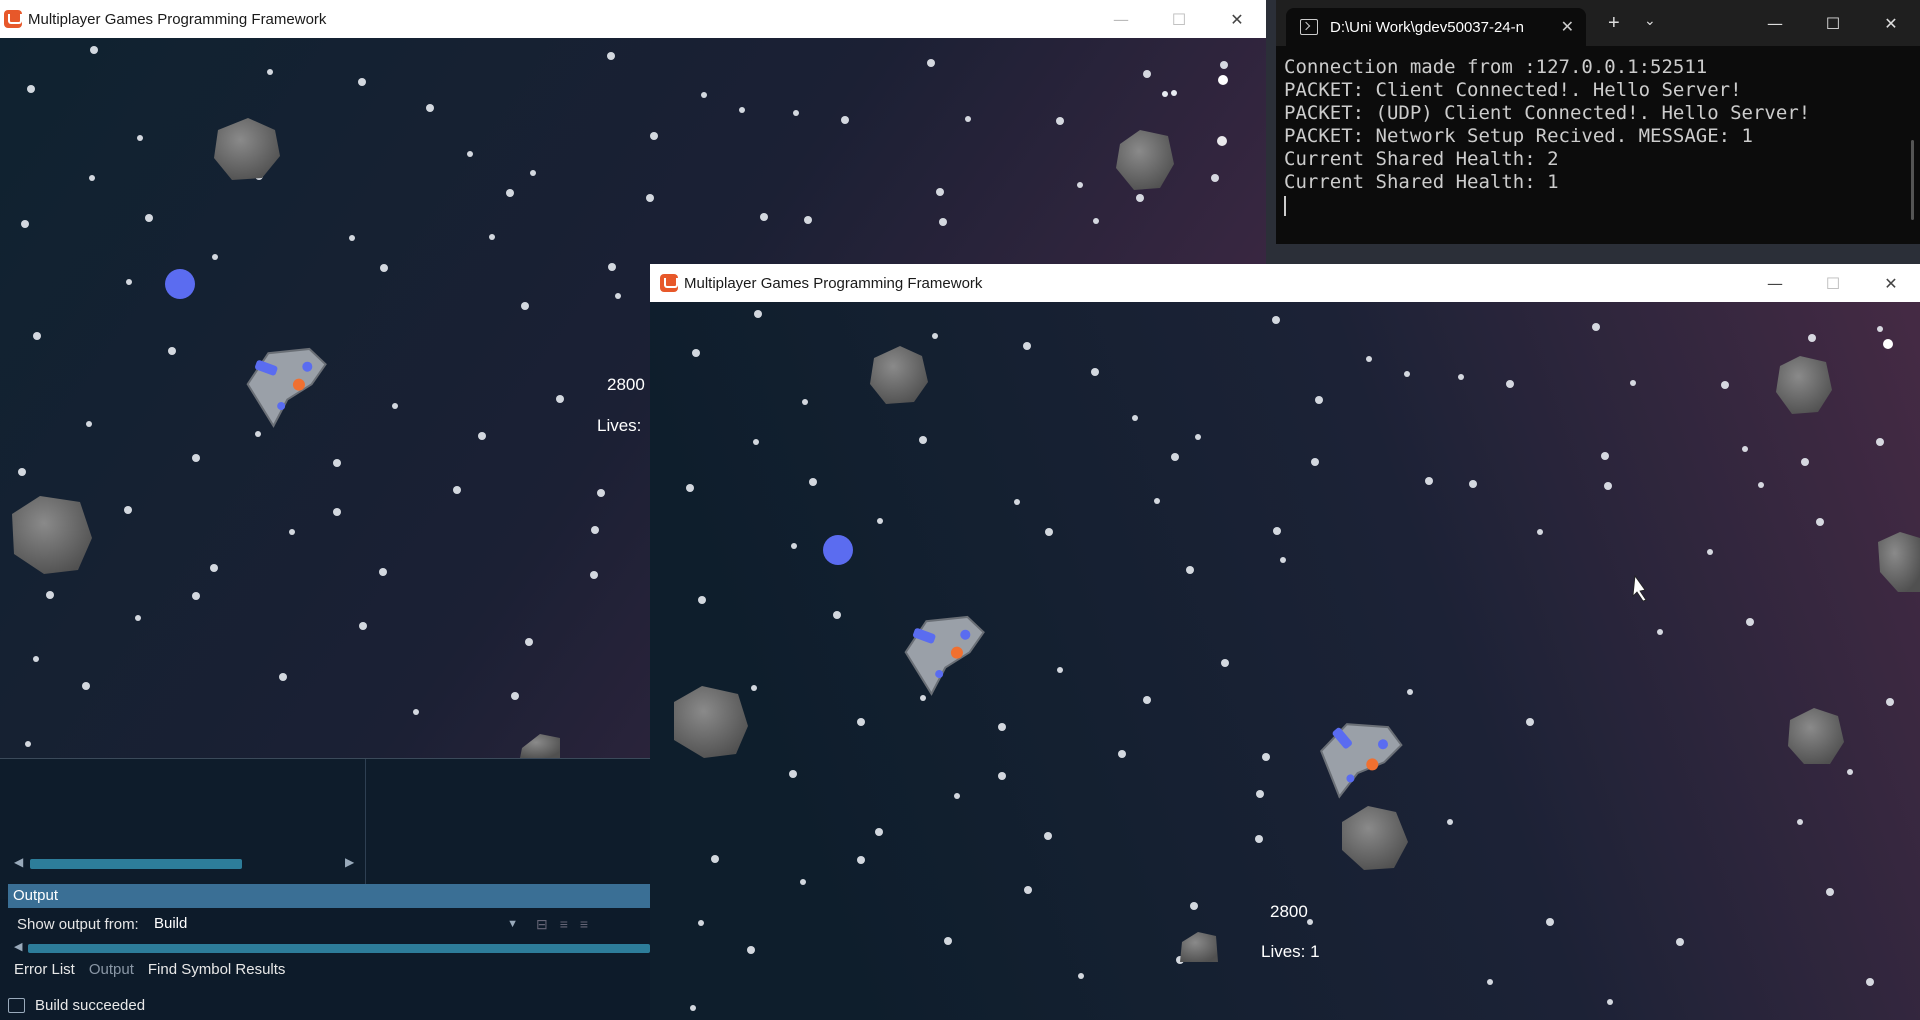 The height and width of the screenshot is (1020, 1920). What do you see at coordinates (1309, 27) in the screenshot?
I see `terminal-icon` at bounding box center [1309, 27].